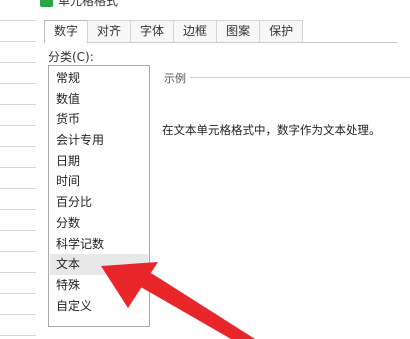 This screenshot has width=410, height=339. What do you see at coordinates (195, 31) in the screenshot?
I see `tab-border: 边框` at bounding box center [195, 31].